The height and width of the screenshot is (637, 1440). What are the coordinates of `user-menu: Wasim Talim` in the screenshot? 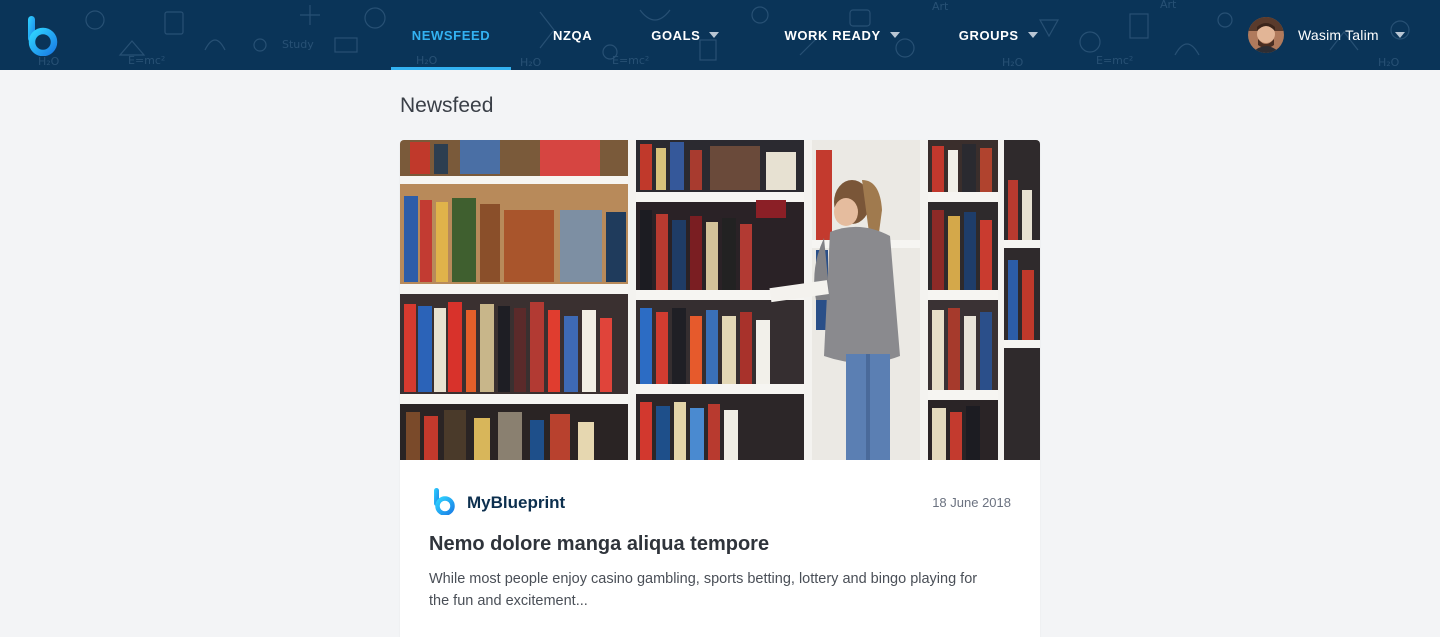 It's located at (1326, 35).